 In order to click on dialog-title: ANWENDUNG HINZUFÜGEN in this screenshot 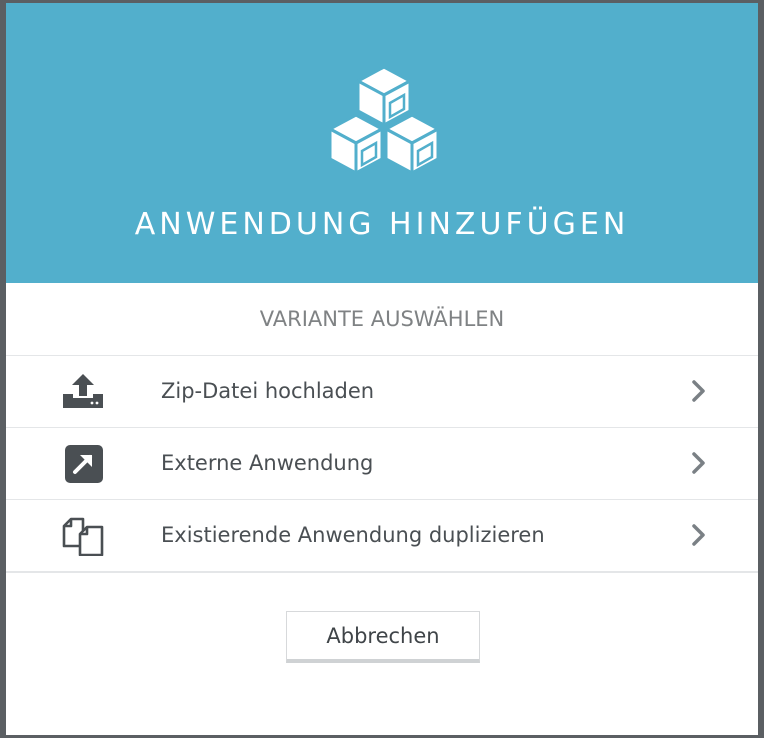, I will do `click(382, 224)`.